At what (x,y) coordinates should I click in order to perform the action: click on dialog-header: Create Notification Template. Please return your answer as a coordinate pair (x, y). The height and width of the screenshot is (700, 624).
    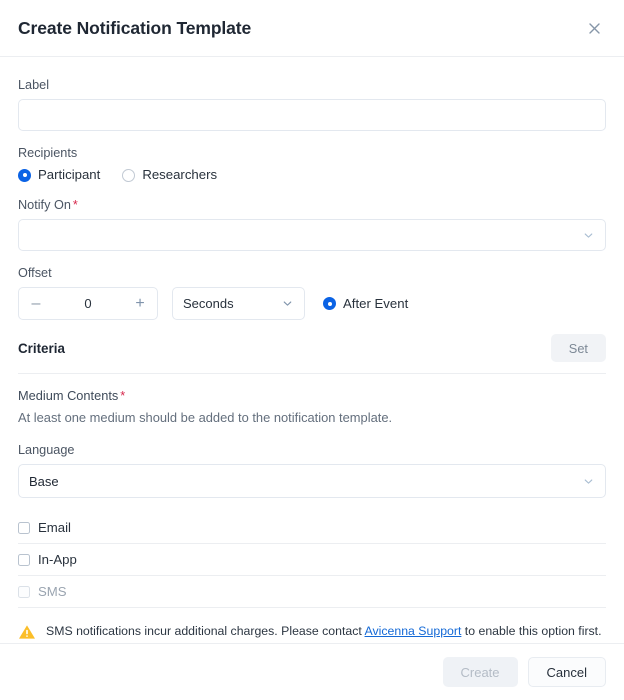
    Looking at the image, I should click on (312, 28).